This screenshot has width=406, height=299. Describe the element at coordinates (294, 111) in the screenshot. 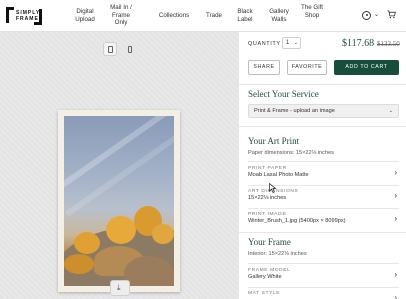

I see `service-selected-value: Print & Frame - upload an image` at that location.